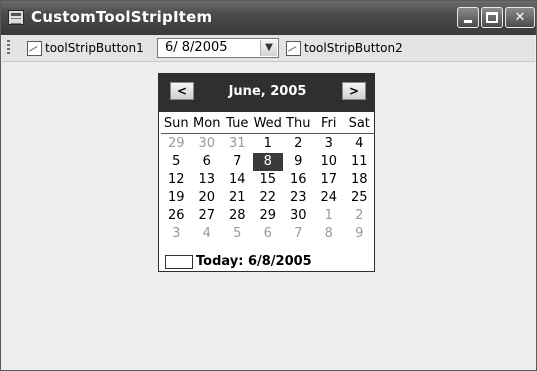 The width and height of the screenshot is (537, 371). What do you see at coordinates (329, 234) in the screenshot?
I see `calendar-day: 8` at bounding box center [329, 234].